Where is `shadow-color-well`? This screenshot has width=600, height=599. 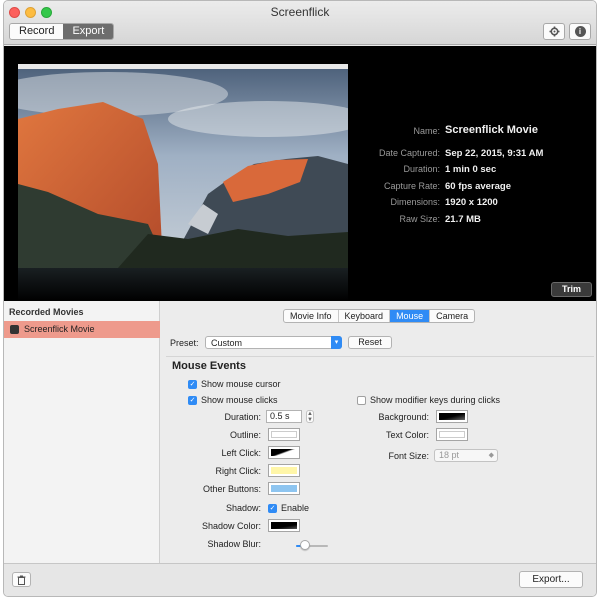
shadow-color-well is located at coordinates (284, 525).